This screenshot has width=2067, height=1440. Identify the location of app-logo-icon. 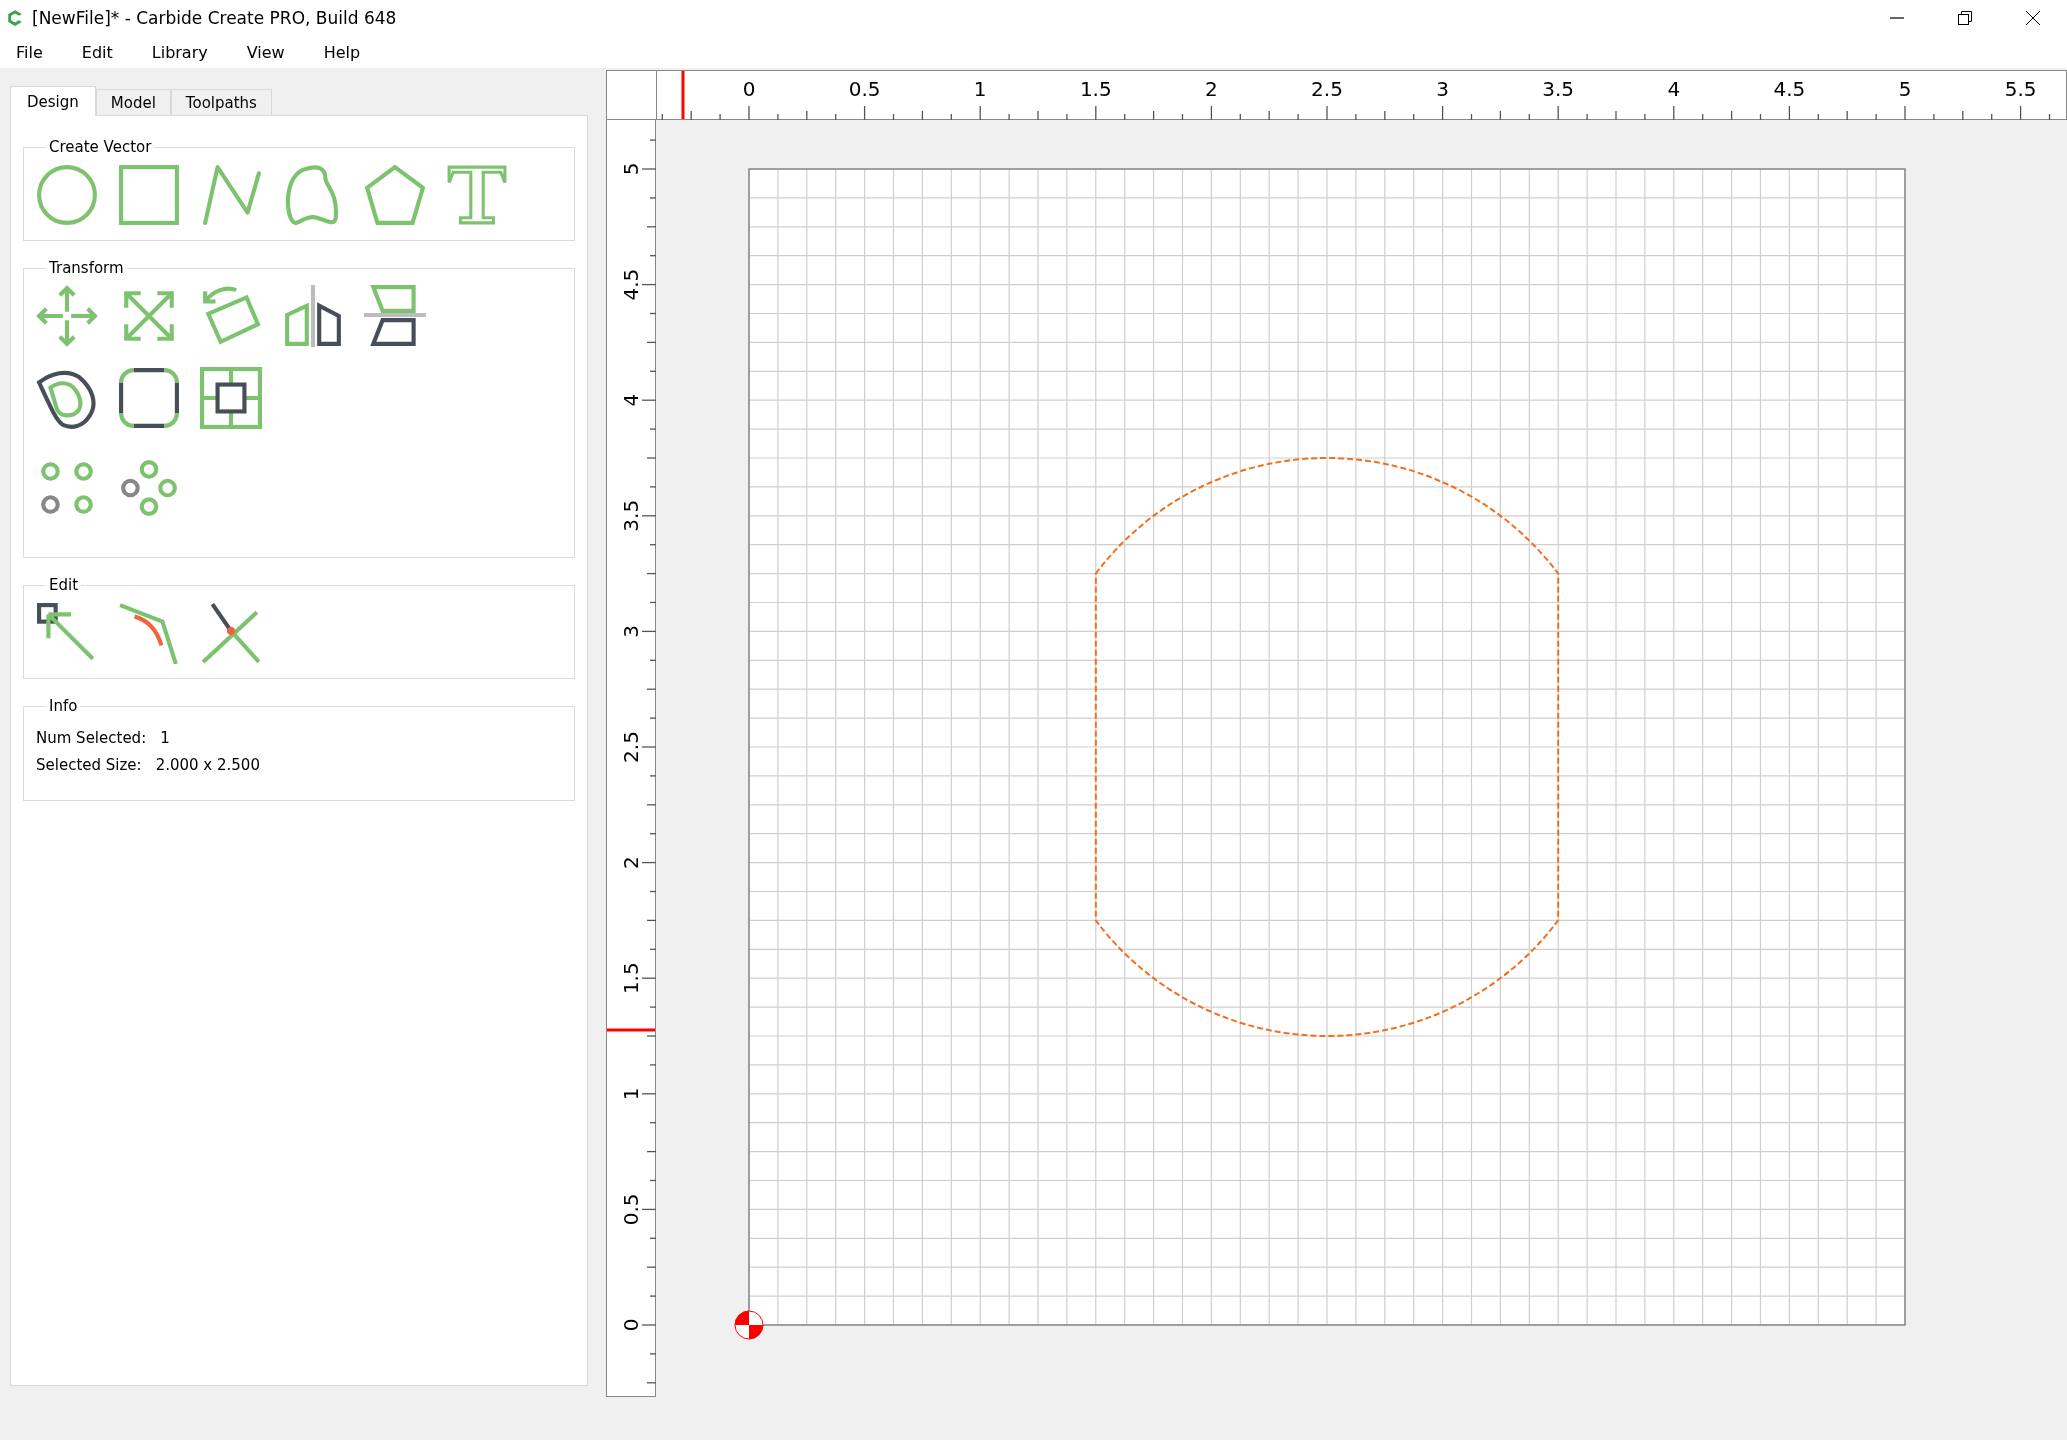
(15, 18).